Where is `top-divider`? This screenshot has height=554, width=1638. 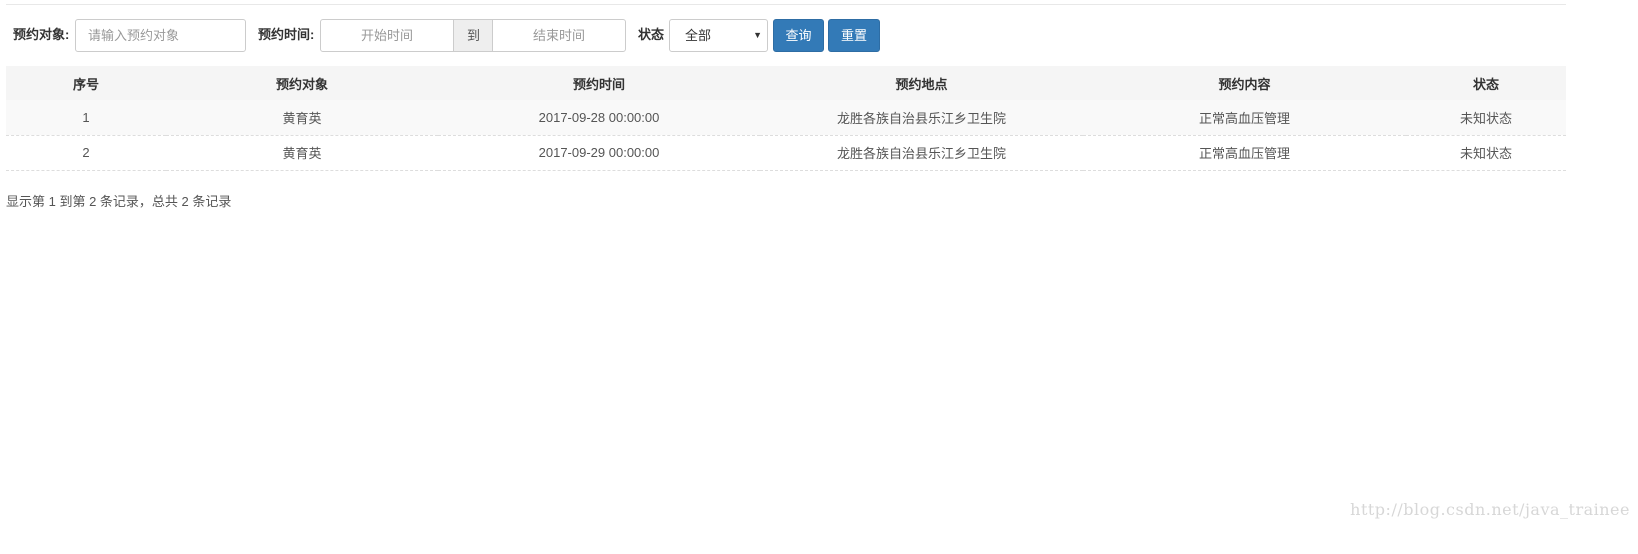 top-divider is located at coordinates (786, 4).